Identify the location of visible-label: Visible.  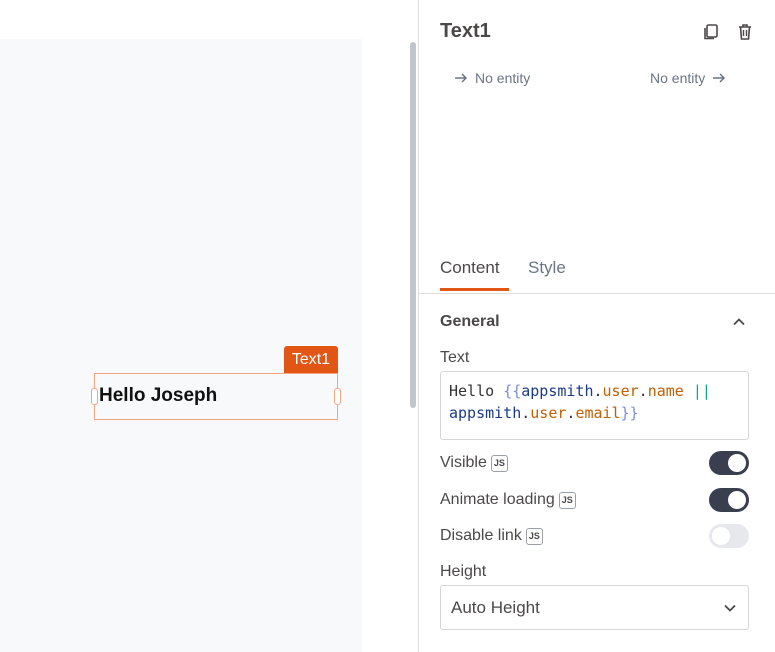
(463, 462).